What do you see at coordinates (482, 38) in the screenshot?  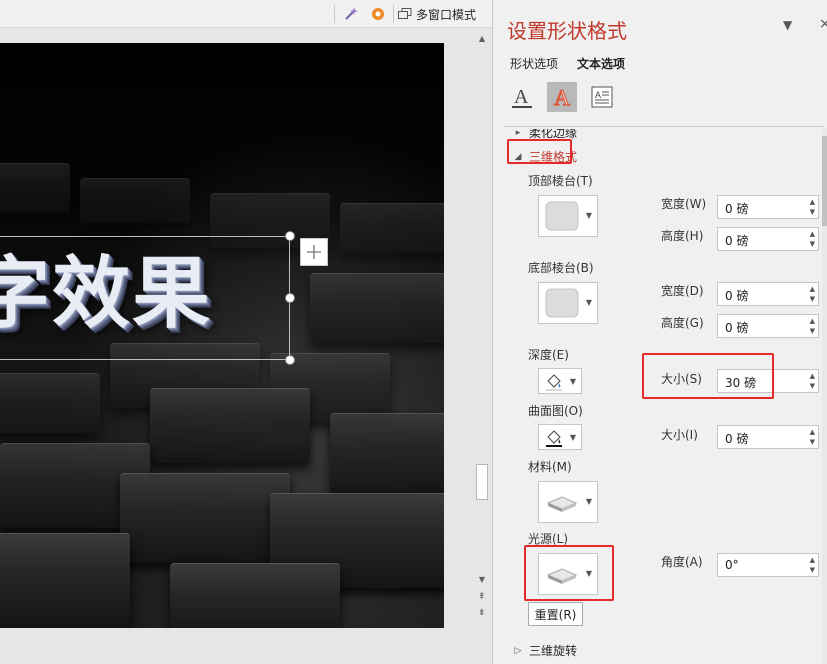 I see `scroll-up-icon: ▲` at bounding box center [482, 38].